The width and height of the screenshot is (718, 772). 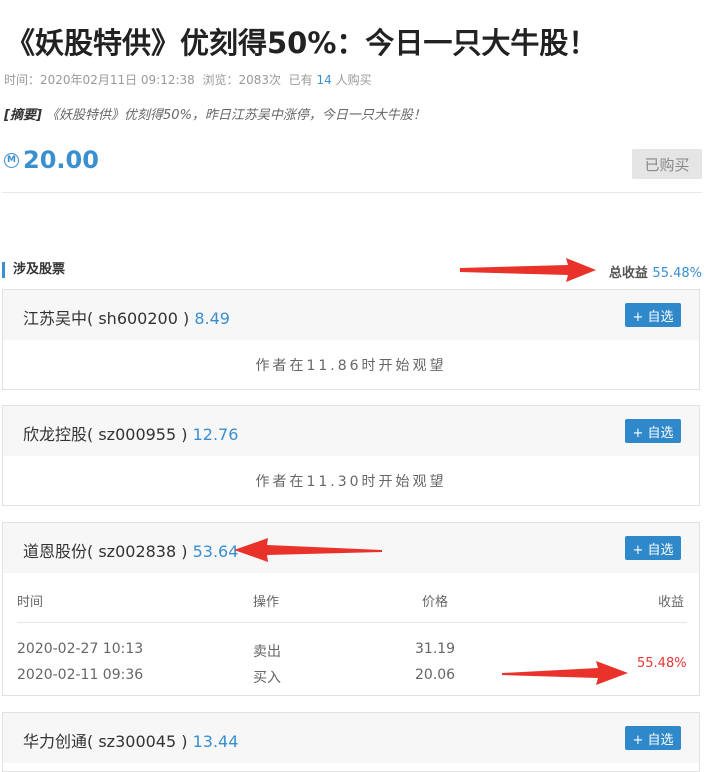 I want to click on stock-code: sz000955, so click(x=137, y=434).